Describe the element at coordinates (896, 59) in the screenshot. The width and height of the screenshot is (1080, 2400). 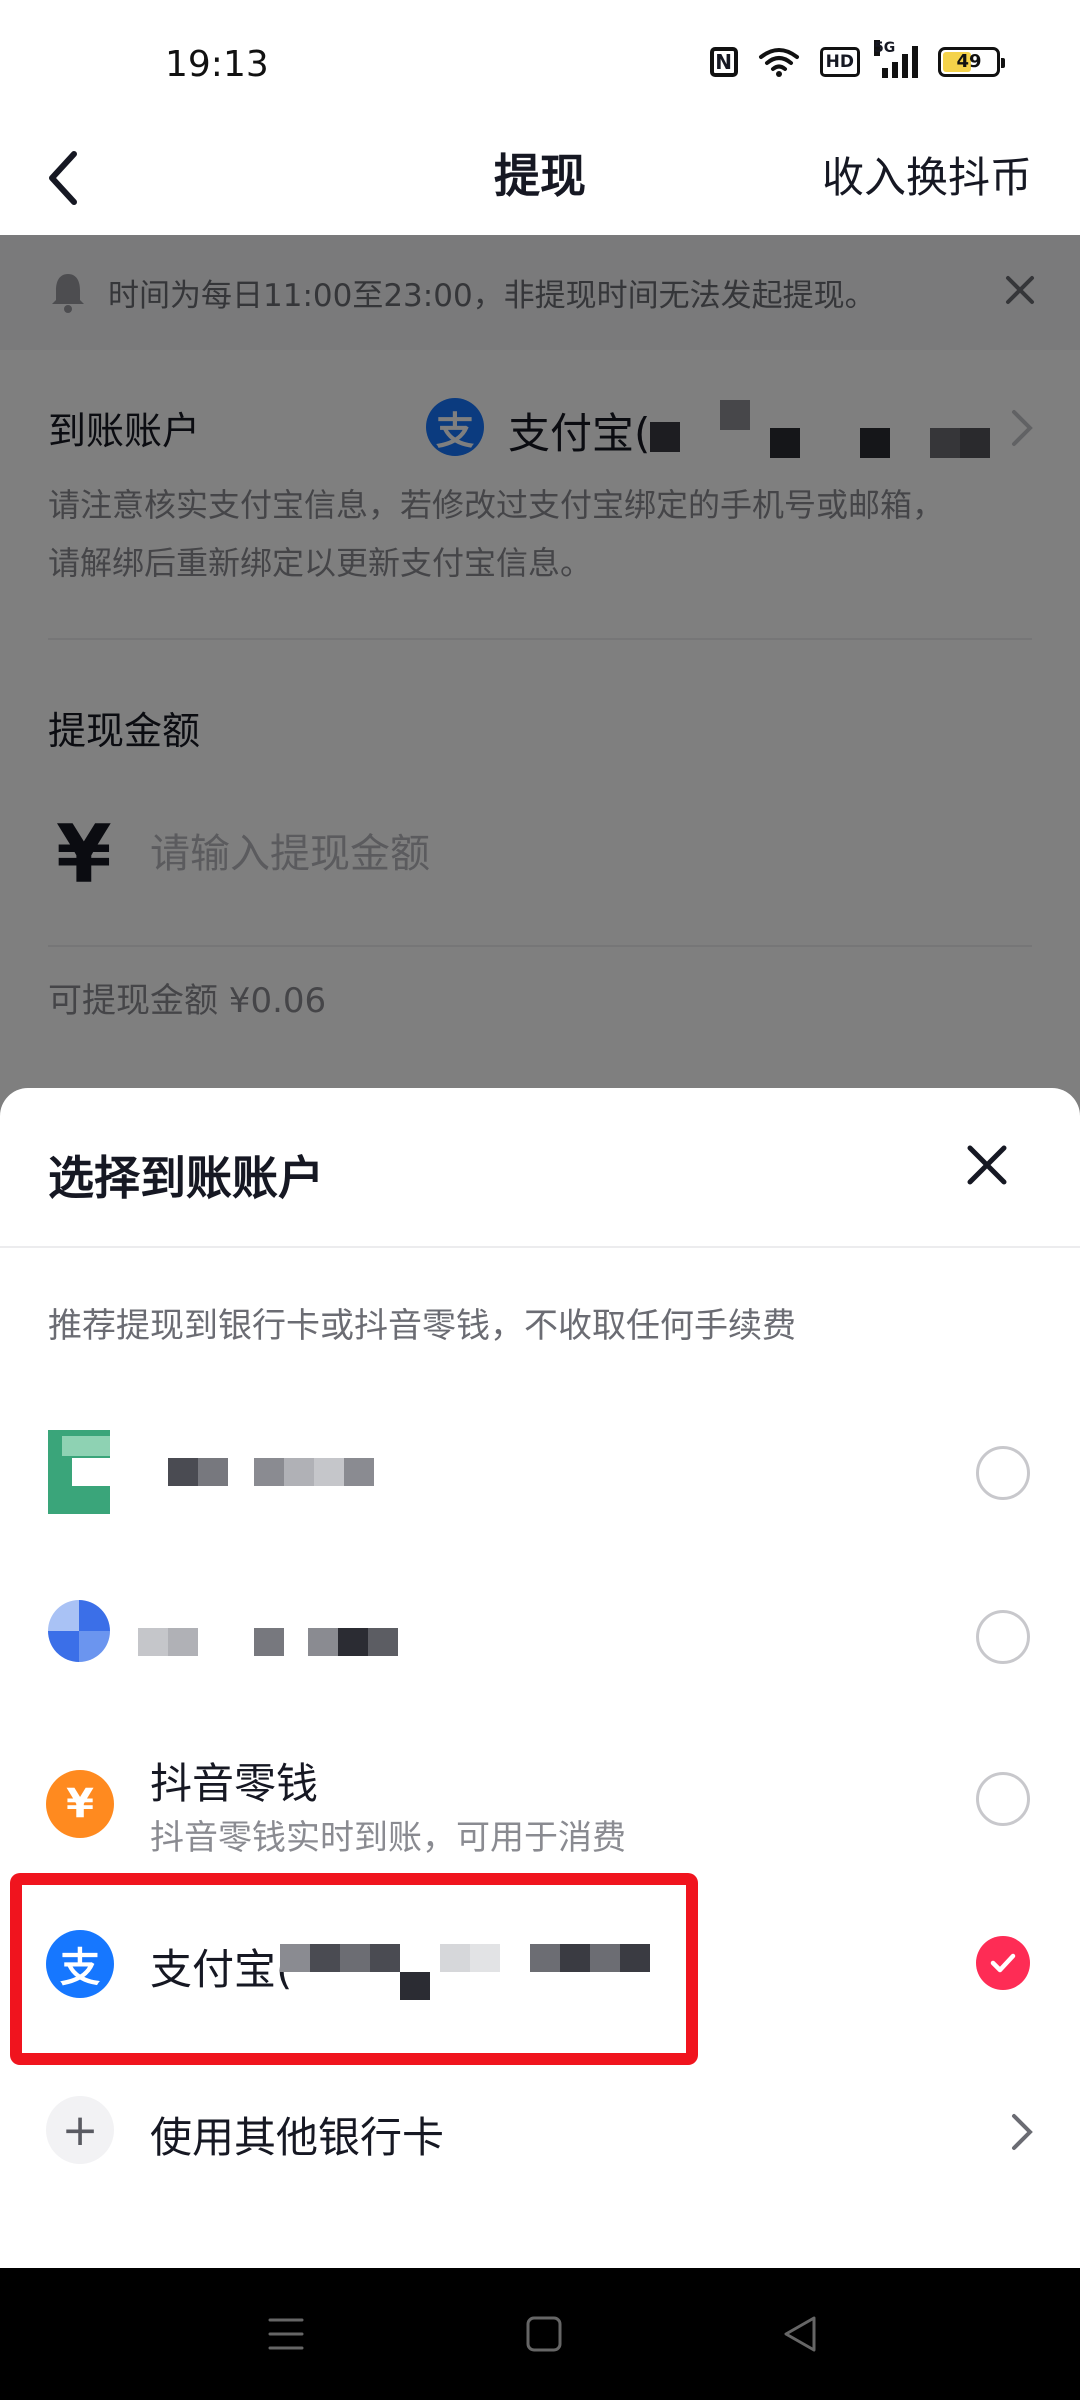
I see `signal-icon: 5G` at that location.